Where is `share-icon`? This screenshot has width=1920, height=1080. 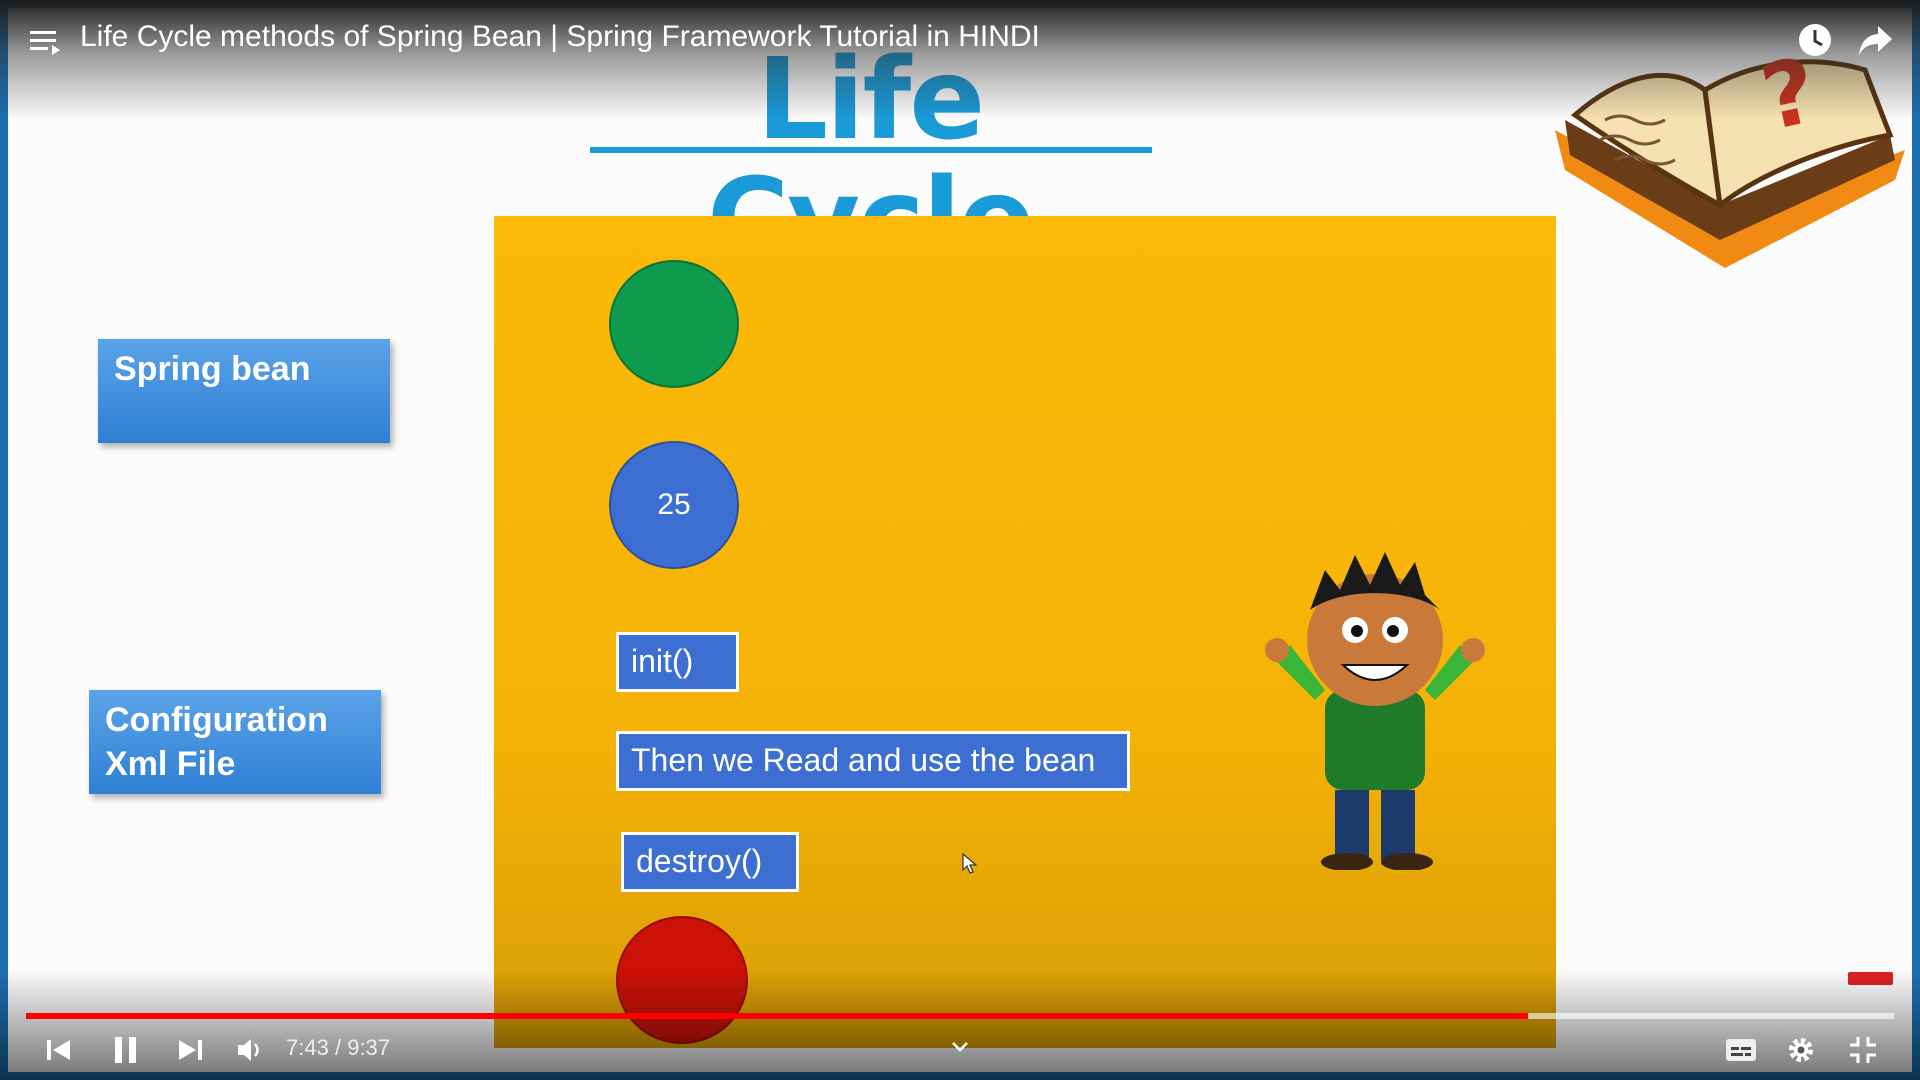
share-icon is located at coordinates (1876, 41).